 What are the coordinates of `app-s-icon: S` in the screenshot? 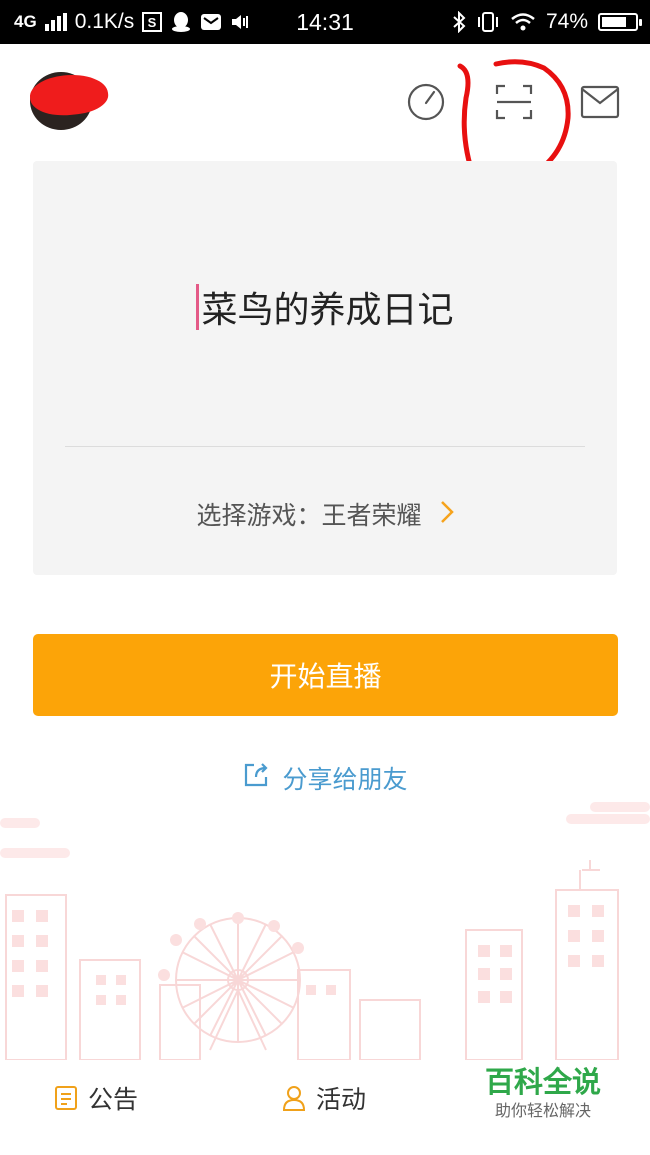 It's located at (152, 22).